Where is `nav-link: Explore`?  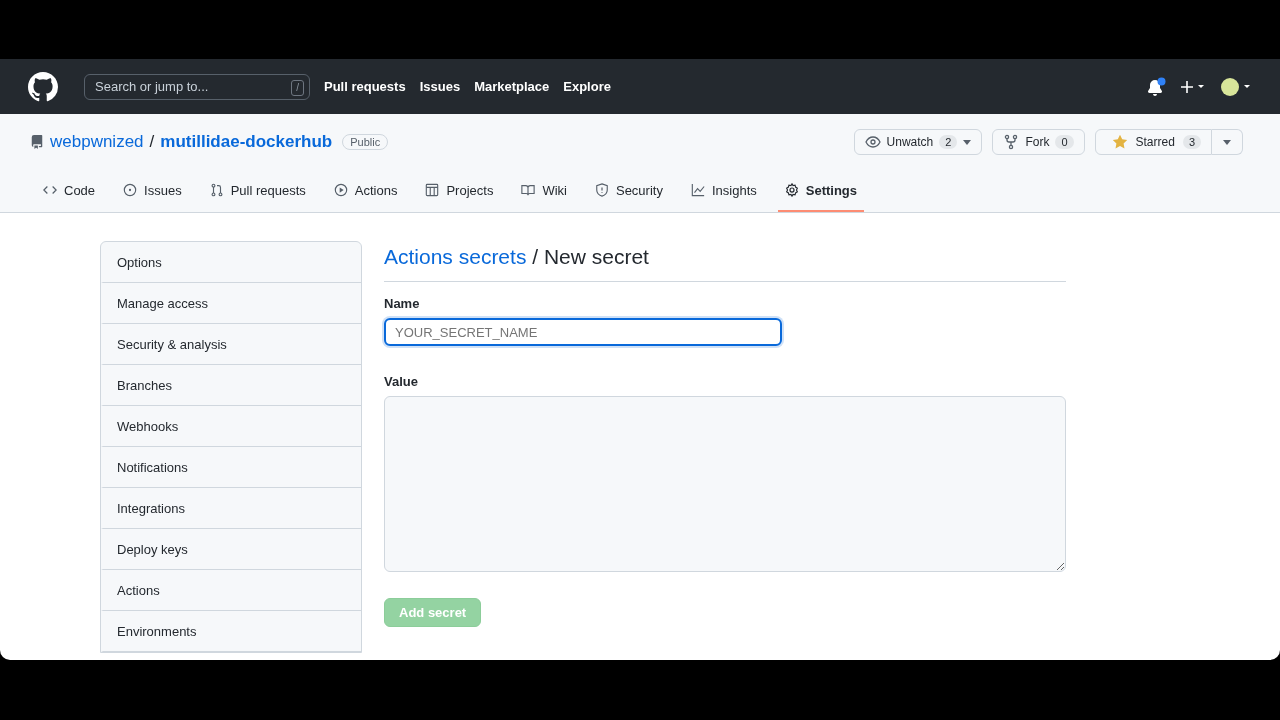
nav-link: Explore is located at coordinates (587, 86).